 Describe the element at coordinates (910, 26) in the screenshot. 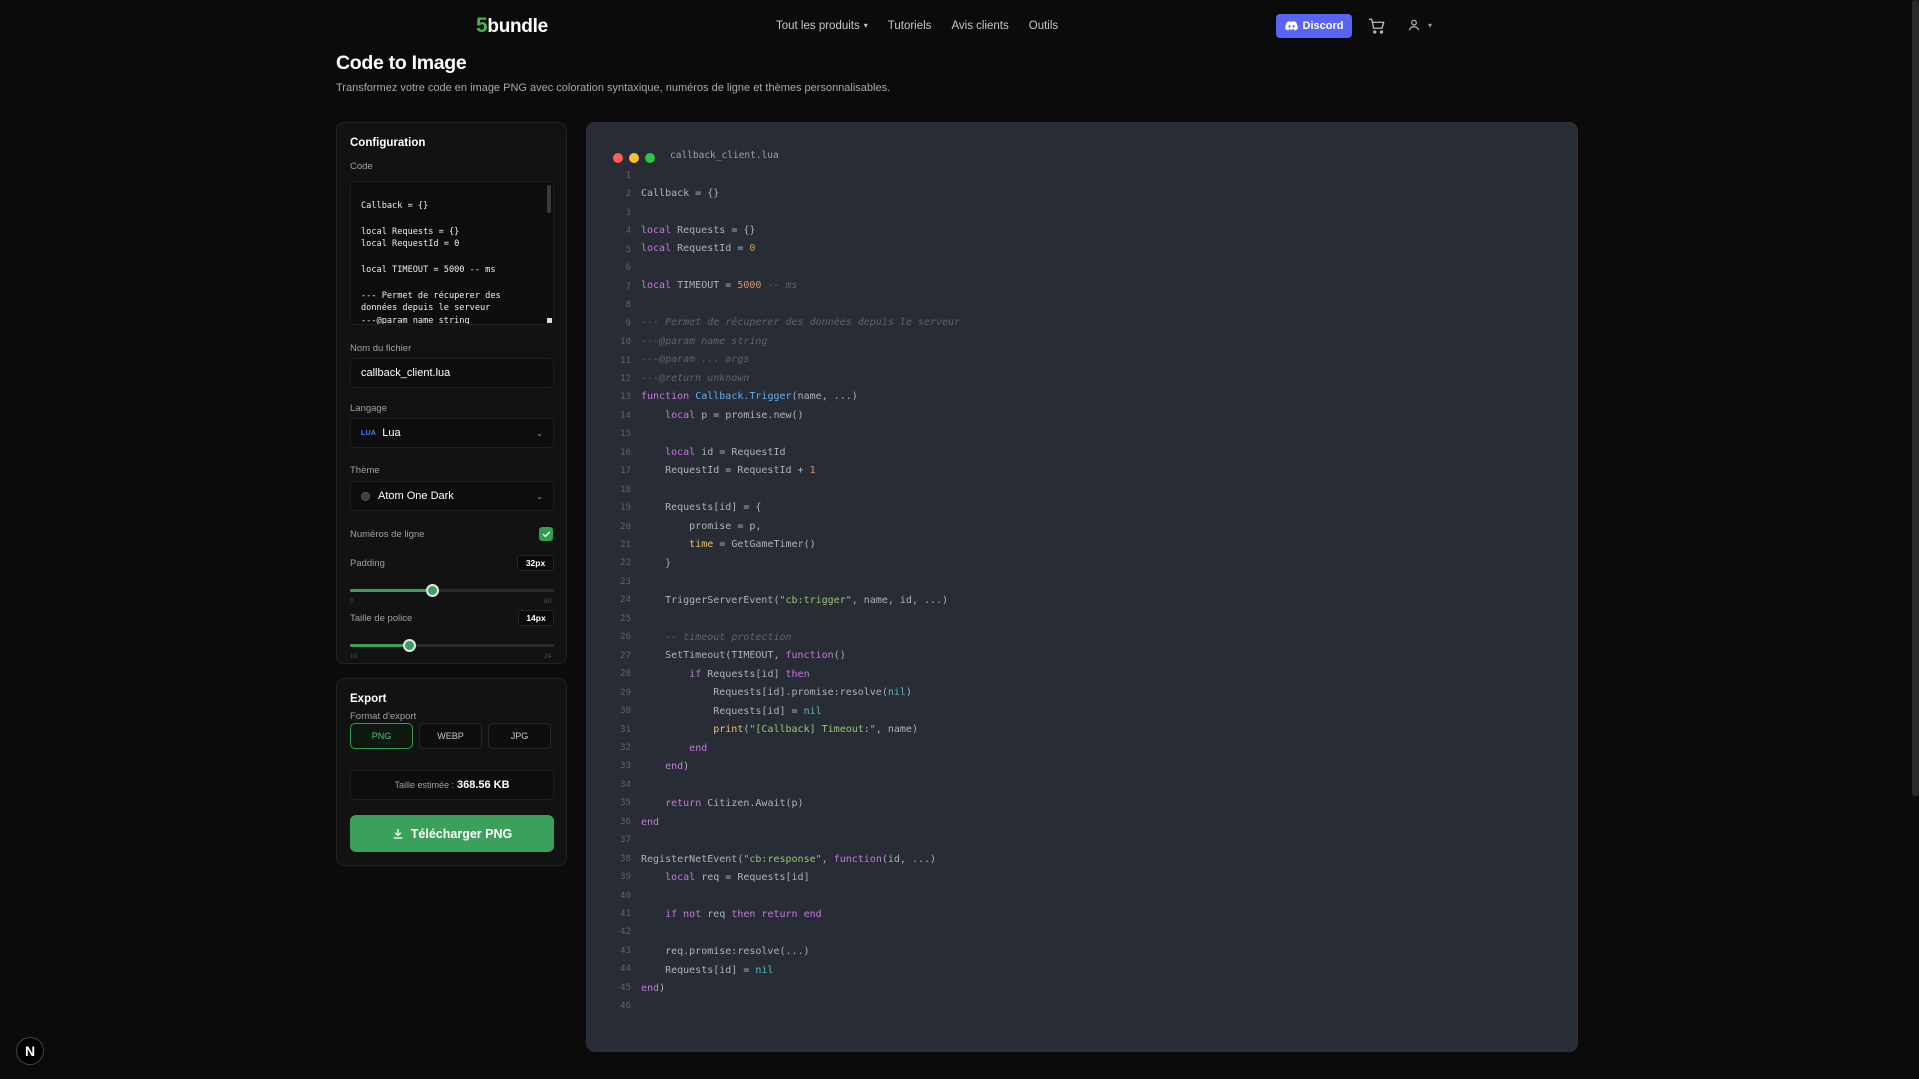

I see `nav-link-tutorials: Tutoriels` at that location.